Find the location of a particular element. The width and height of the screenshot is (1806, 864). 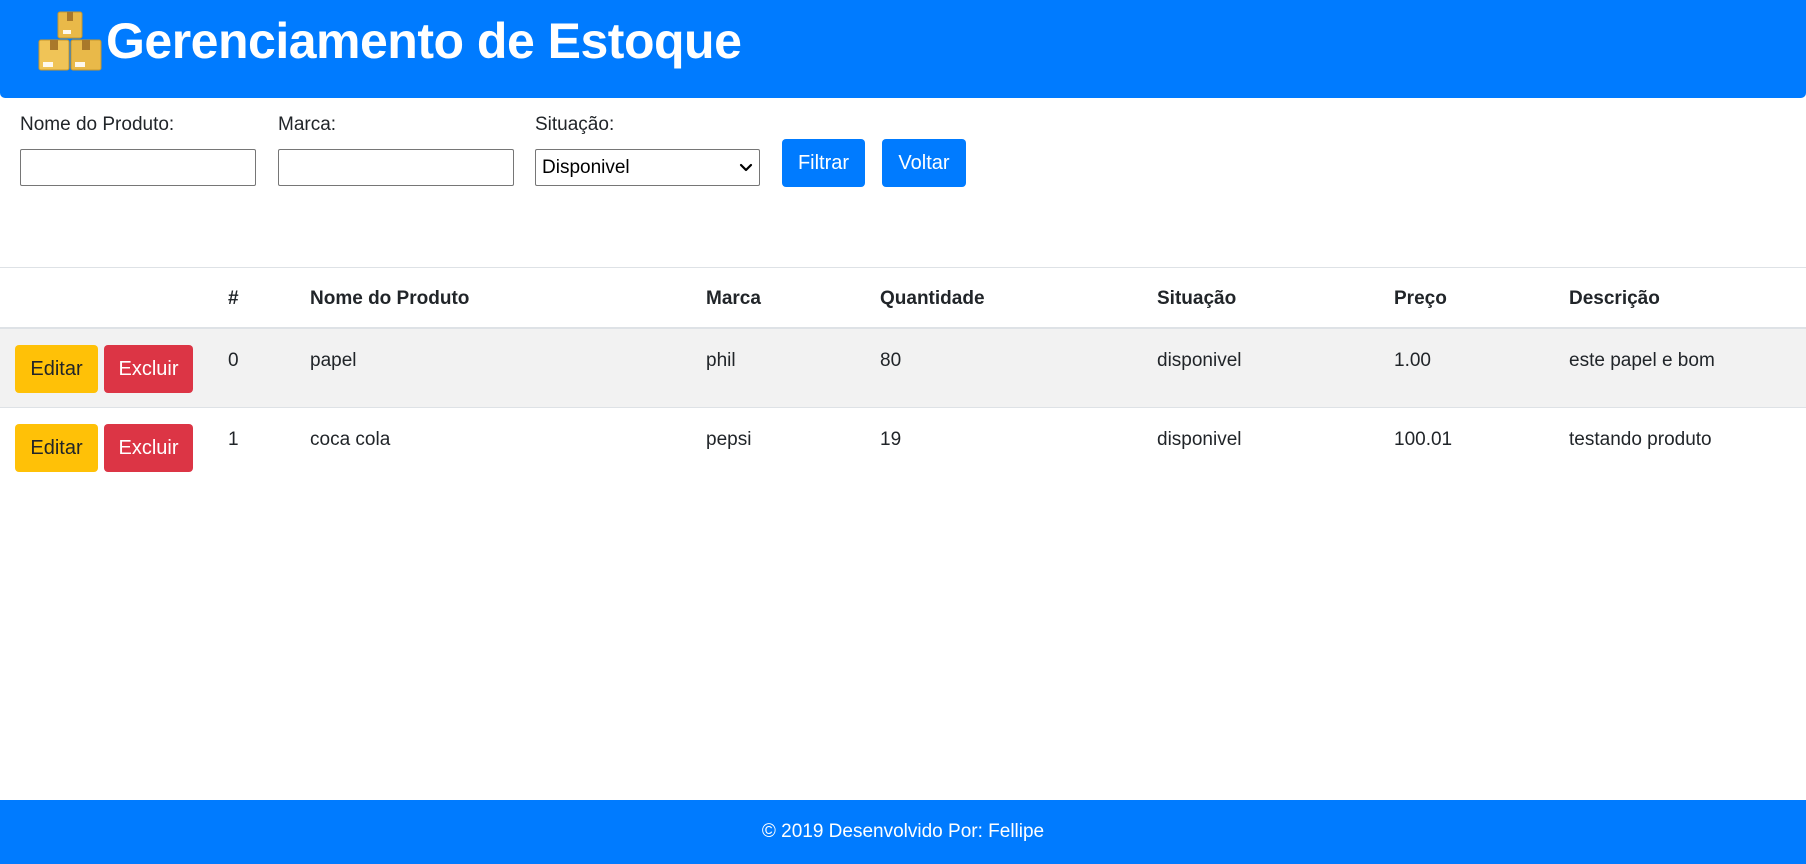

app-footer: © 2019 Desenvolvido Por: Fellipe is located at coordinates (903, 832).